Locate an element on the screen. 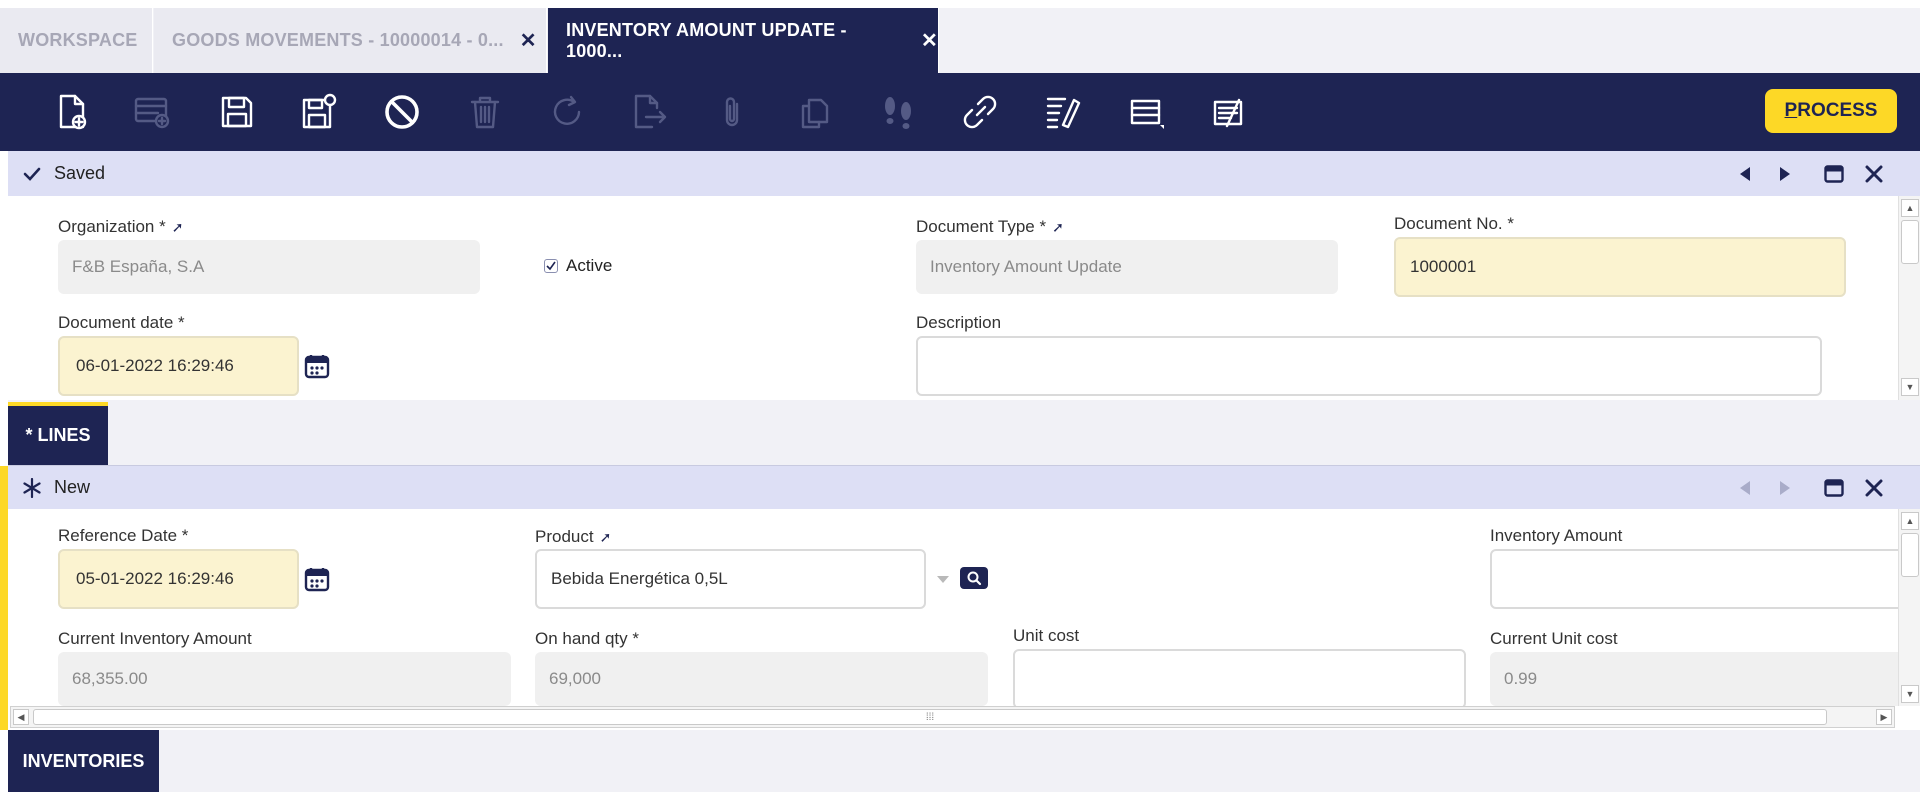 This screenshot has width=1920, height=792. undo-cancel-icon is located at coordinates (402, 112).